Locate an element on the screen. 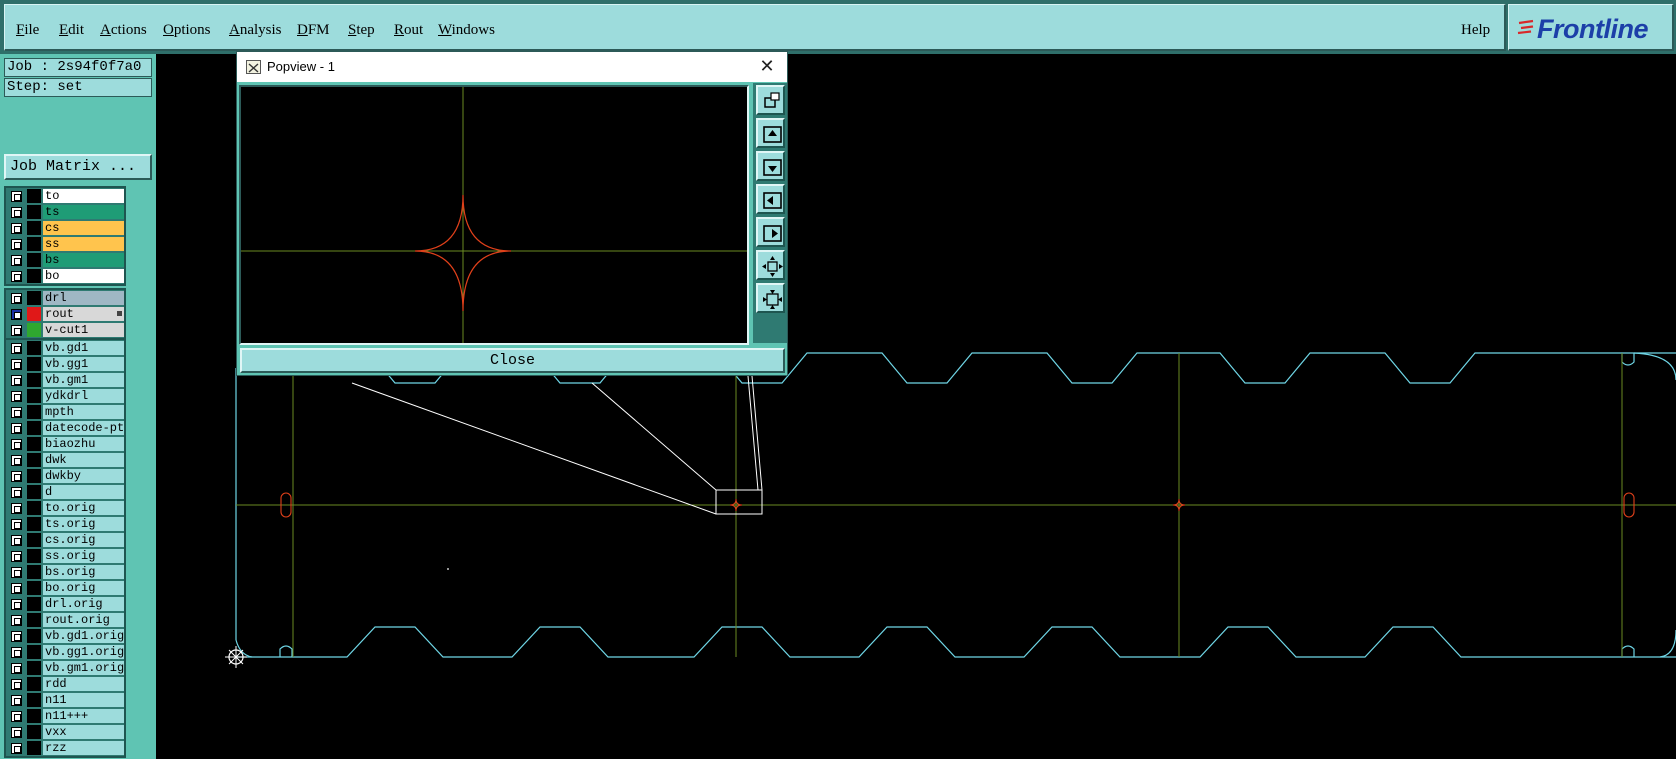 The width and height of the screenshot is (1676, 759). layer-name: vb.gg1.orig is located at coordinates (83, 652).